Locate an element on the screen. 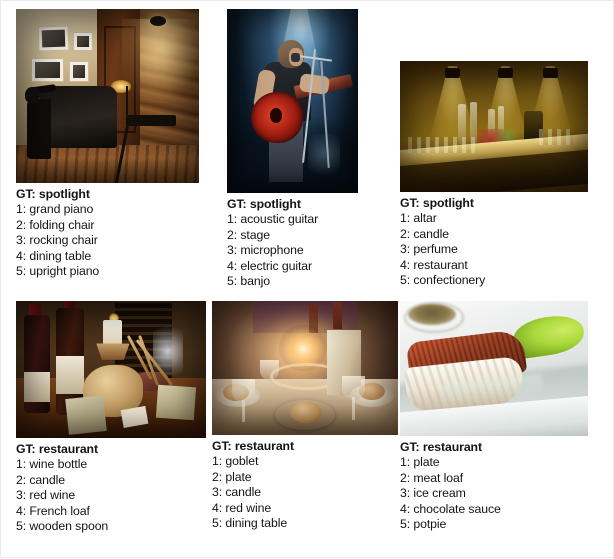 The width and height of the screenshot is (614, 559). prediction-1: 1: acoustic guitar is located at coordinates (273, 219).